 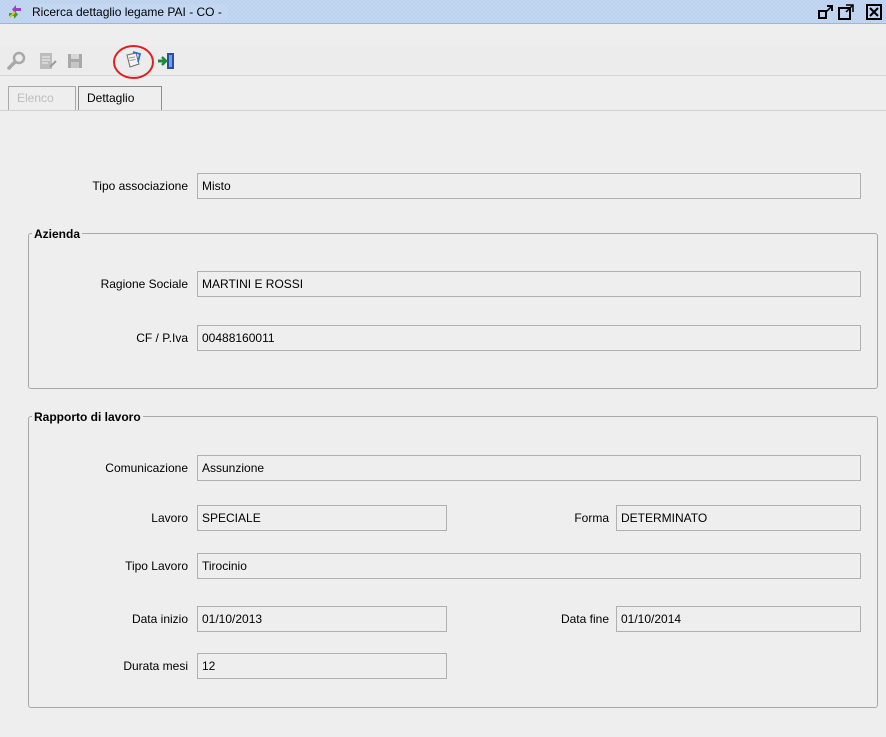 What do you see at coordinates (322, 666) in the screenshot?
I see `durata-mesi-field: 12` at bounding box center [322, 666].